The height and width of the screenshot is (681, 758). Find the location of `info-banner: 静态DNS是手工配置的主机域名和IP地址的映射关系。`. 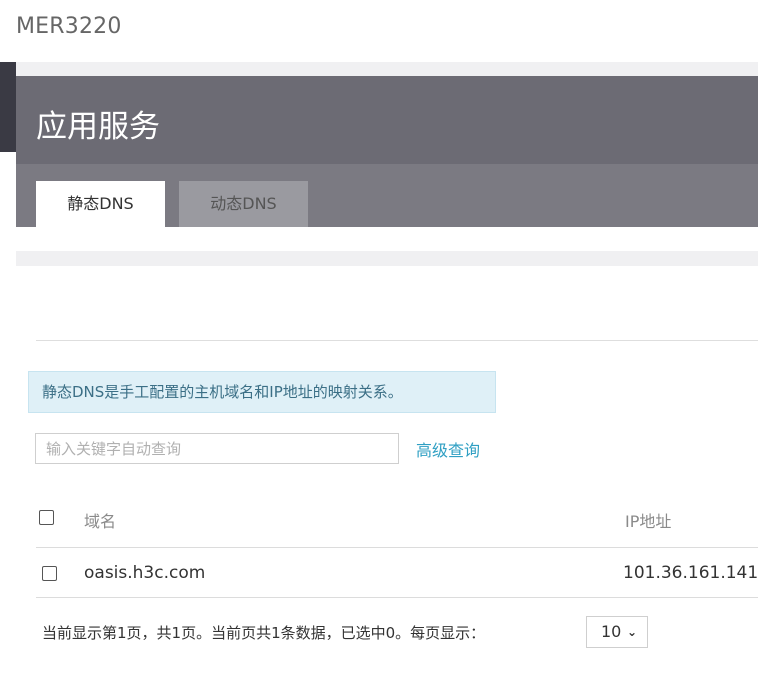

info-banner: 静态DNS是手工配置的主机域名和IP地址的映射关系。 is located at coordinates (262, 392).